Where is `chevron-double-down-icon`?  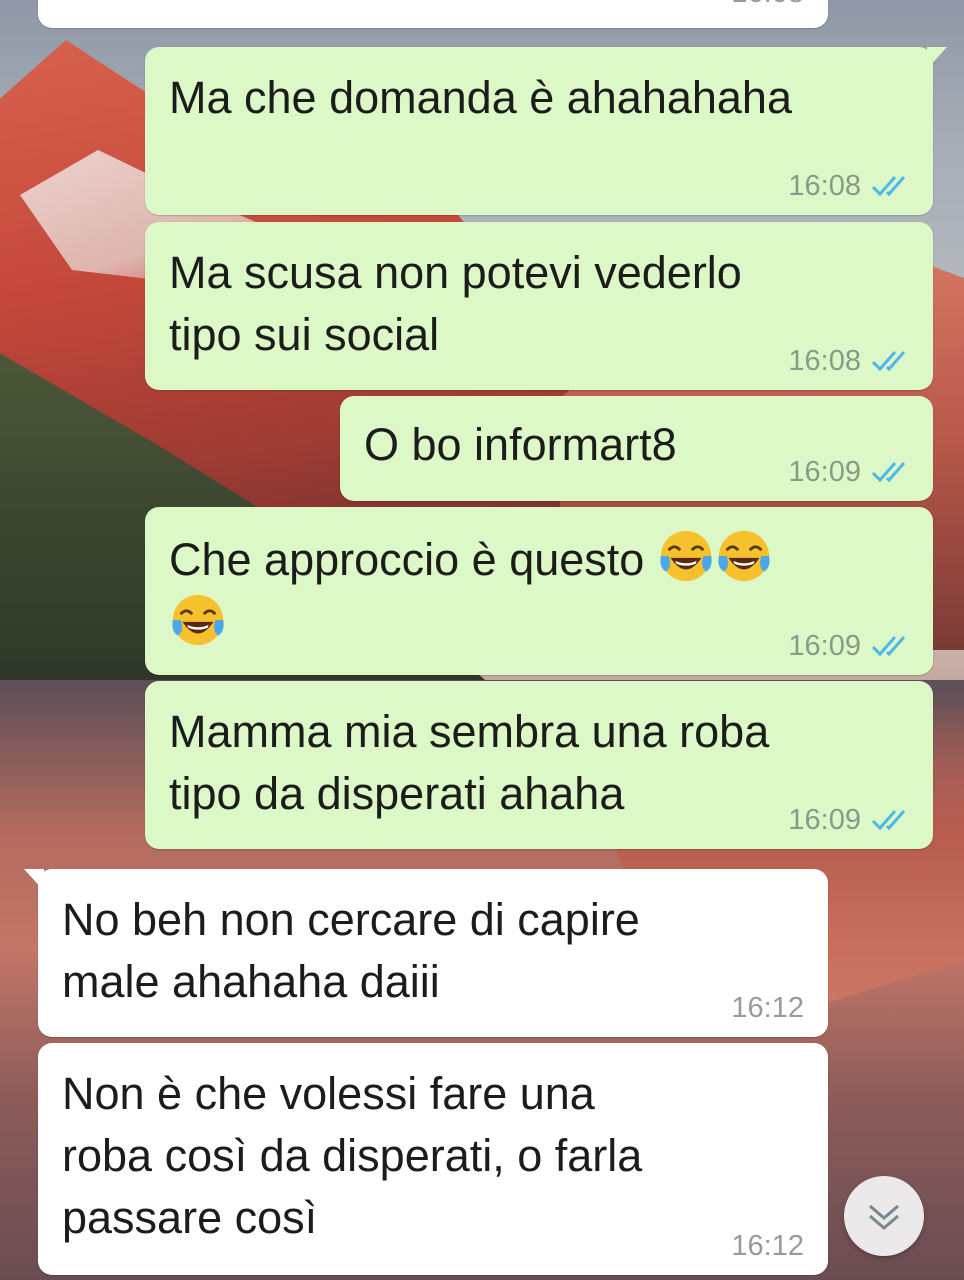
chevron-double-down-icon is located at coordinates (884, 1217).